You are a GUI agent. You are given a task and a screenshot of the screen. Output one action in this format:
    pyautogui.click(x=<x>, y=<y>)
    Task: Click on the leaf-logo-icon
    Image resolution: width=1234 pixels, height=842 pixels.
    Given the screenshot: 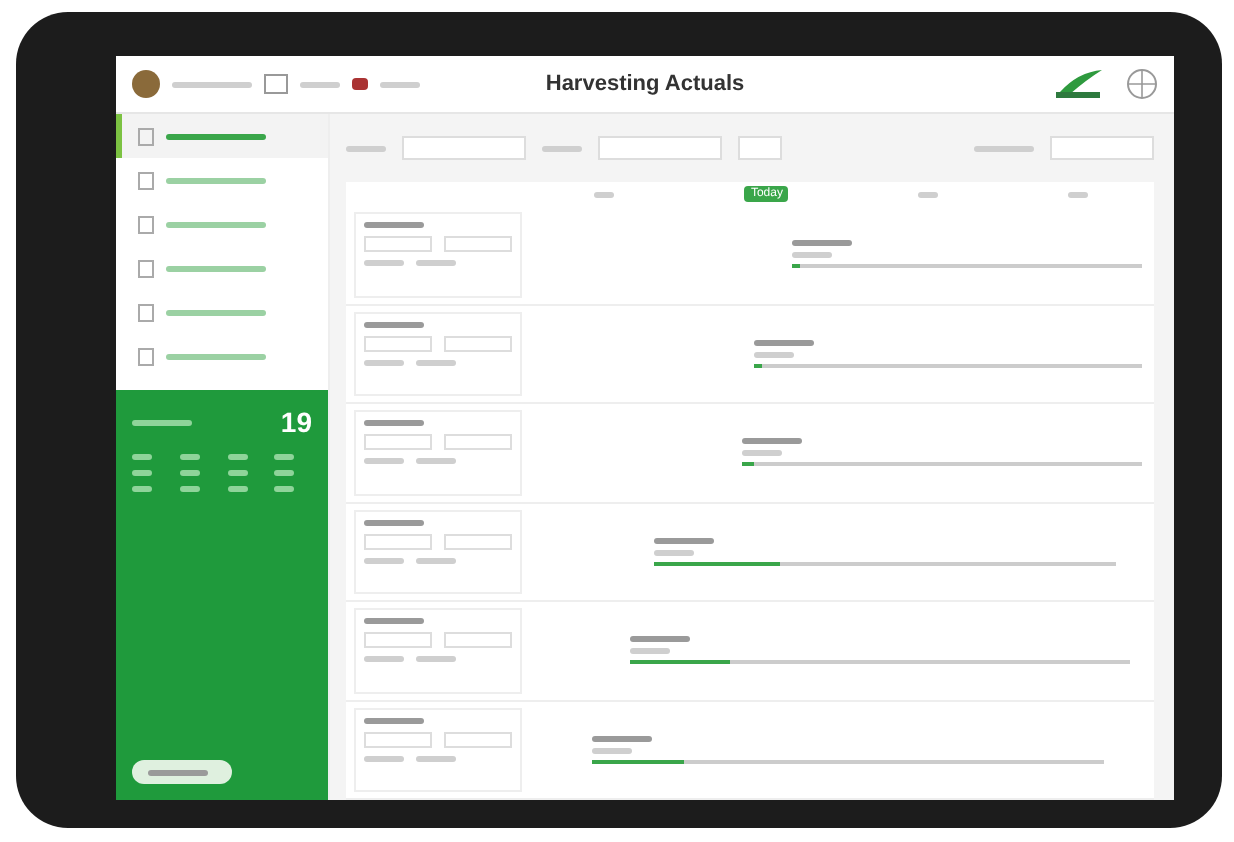 What is the action you would take?
    pyautogui.click(x=1080, y=84)
    